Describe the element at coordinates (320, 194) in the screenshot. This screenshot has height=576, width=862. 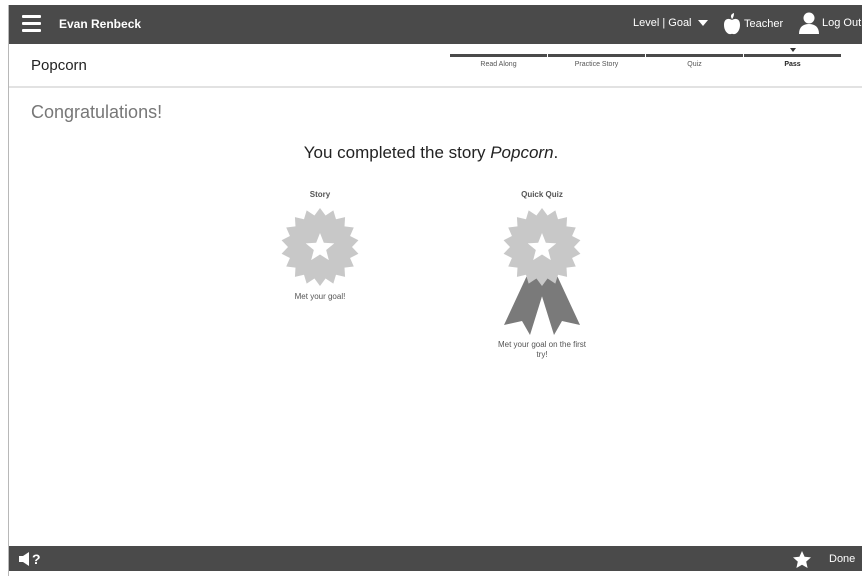
I see `award-title: Story` at that location.